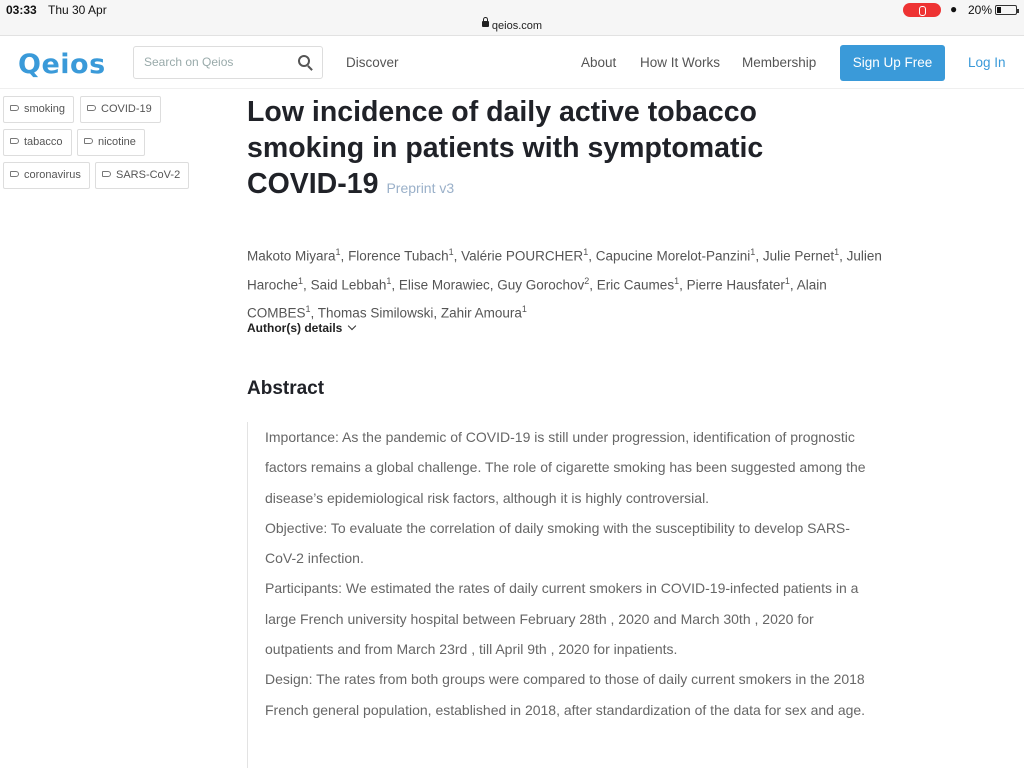 The height and width of the screenshot is (768, 1024). I want to click on search-icon, so click(304, 61).